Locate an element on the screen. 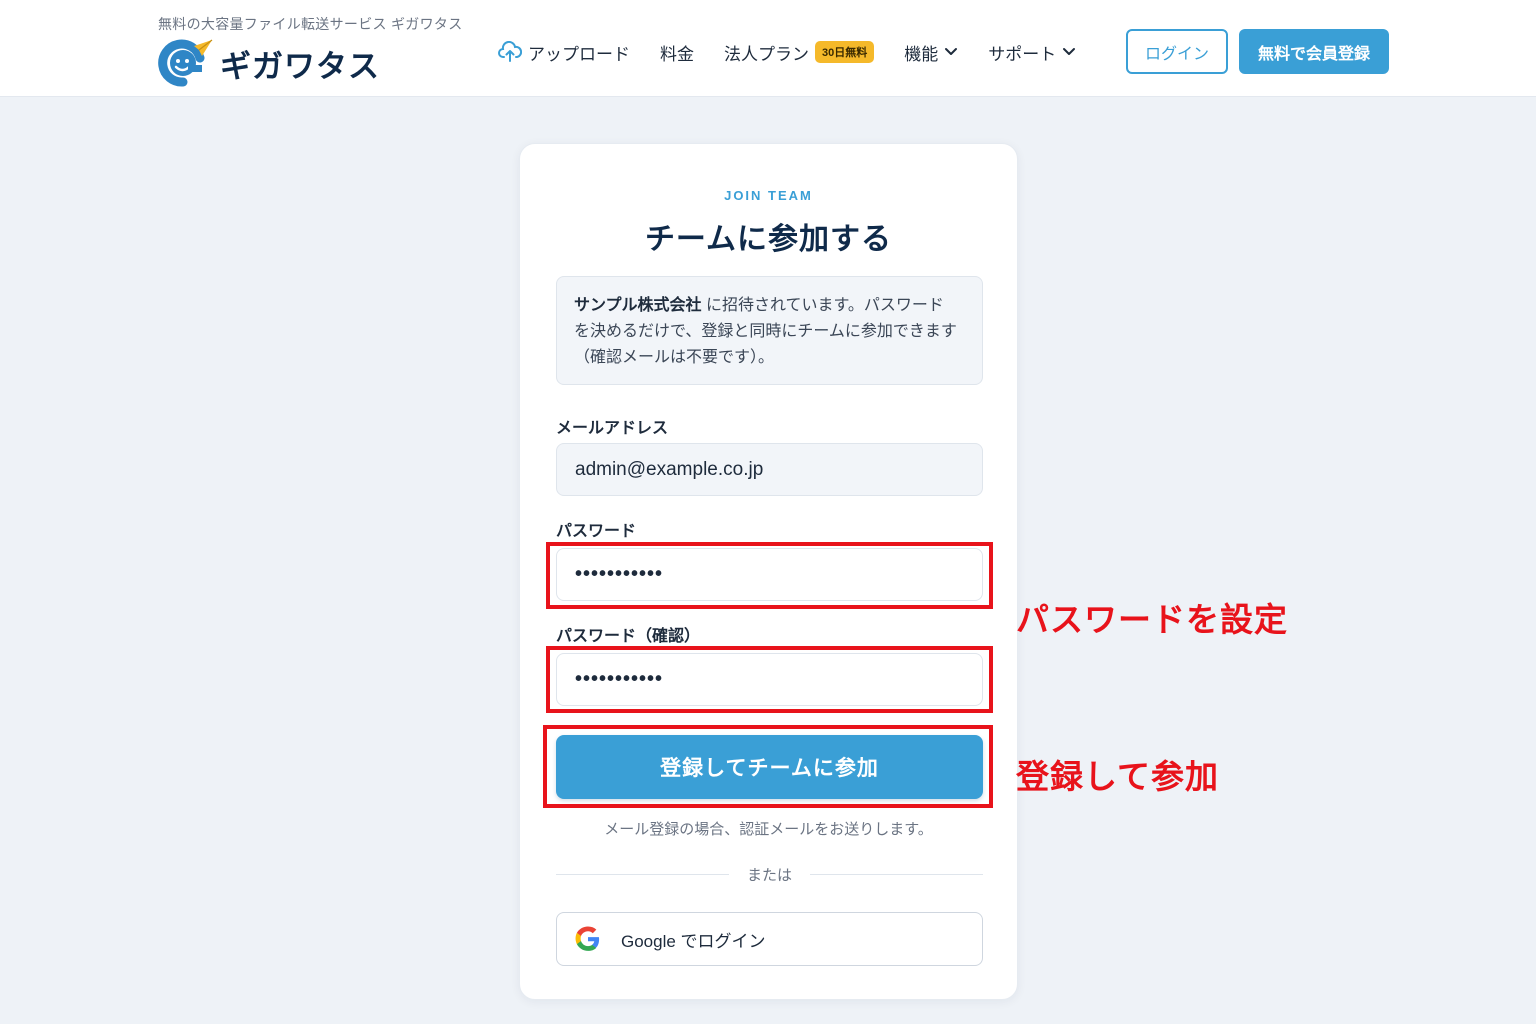 Image resolution: width=1536 pixels, height=1024 pixels. free-trial-badge: 30日無料 is located at coordinates (845, 52).